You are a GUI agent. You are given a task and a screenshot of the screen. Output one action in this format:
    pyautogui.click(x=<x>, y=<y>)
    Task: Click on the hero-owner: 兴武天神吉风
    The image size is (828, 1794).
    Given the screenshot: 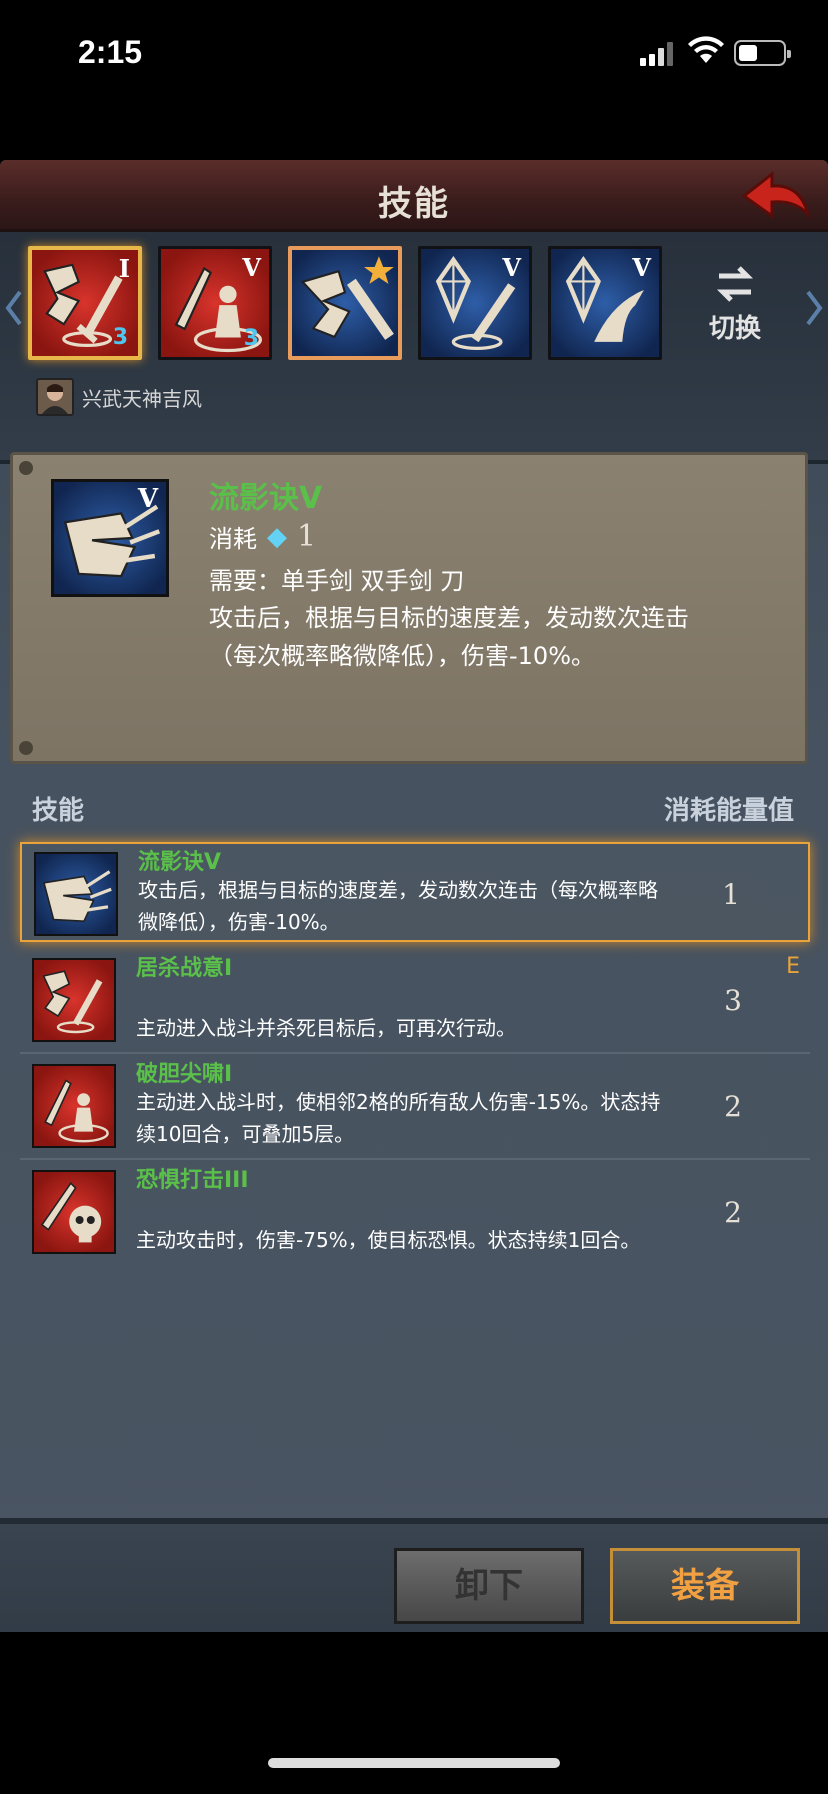 What is the action you would take?
    pyautogui.click(x=119, y=397)
    